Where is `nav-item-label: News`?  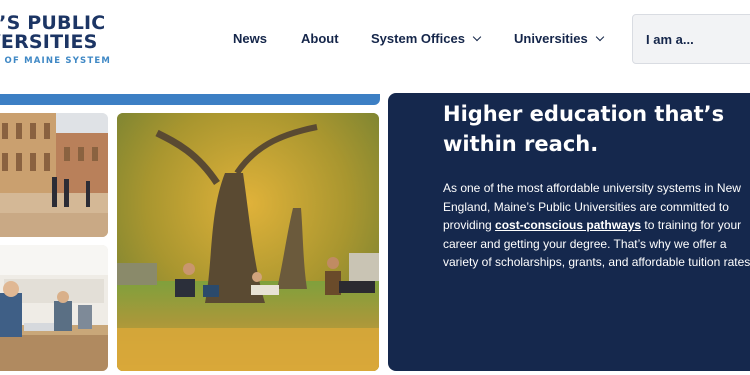
nav-item-label: News is located at coordinates (250, 38).